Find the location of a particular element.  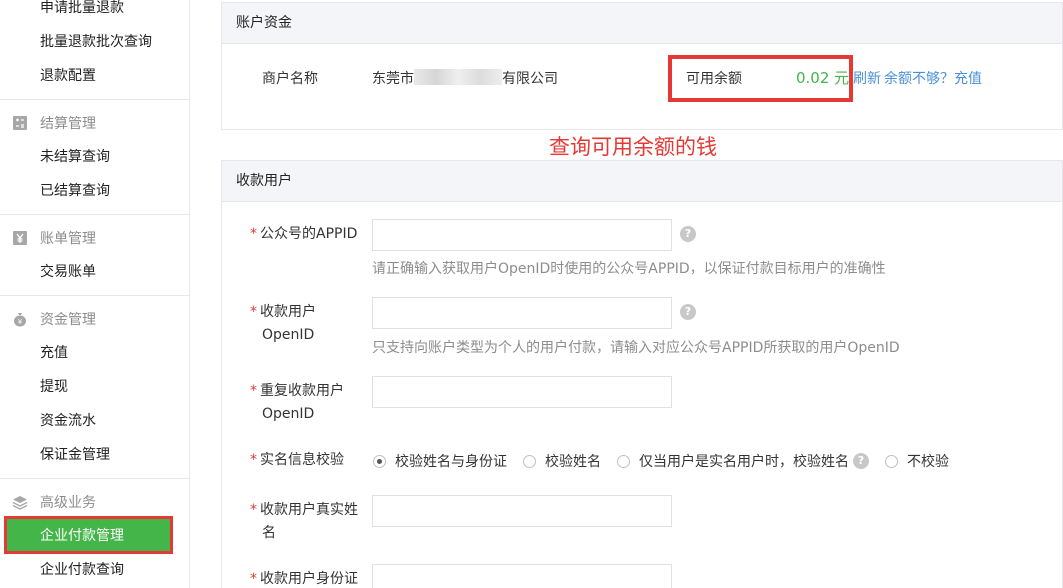

verify-label: * 实名信息校验 is located at coordinates (297, 460).